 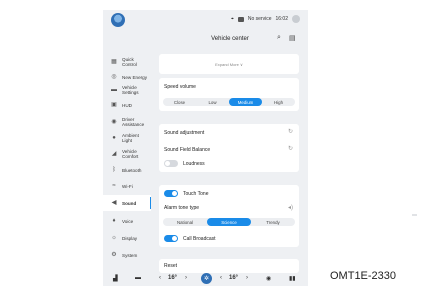 I want to click on temp-decrease-left: ‹, so click(x=160, y=278).